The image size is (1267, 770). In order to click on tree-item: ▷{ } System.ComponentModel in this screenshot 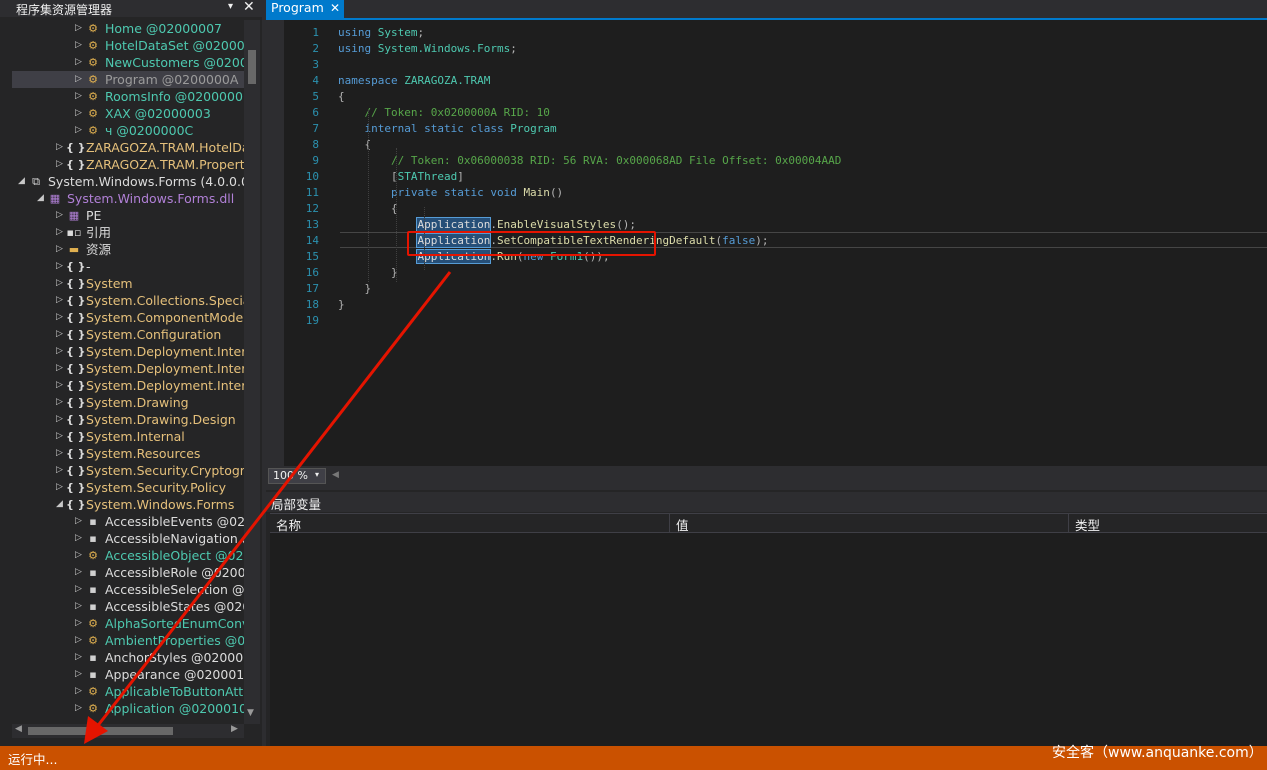, I will do `click(128, 317)`.